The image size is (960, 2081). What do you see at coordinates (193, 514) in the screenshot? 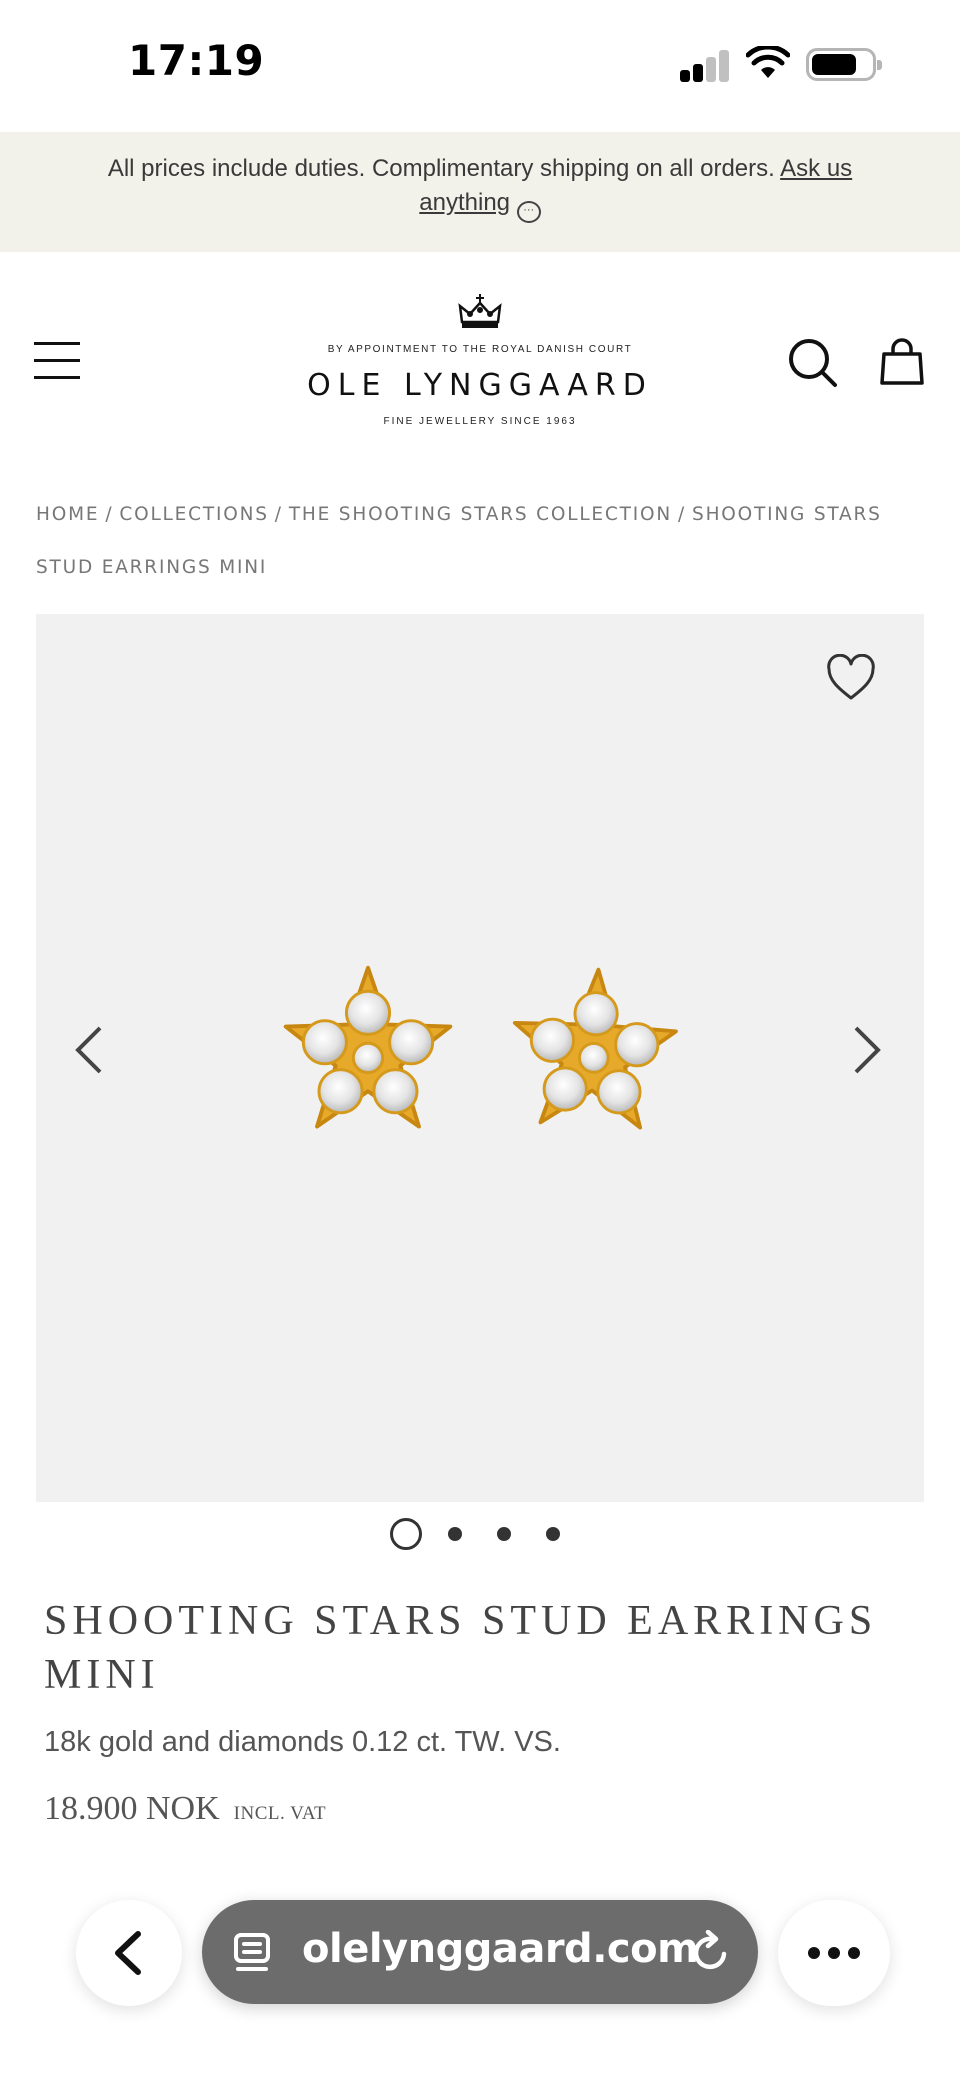
I see `breadcrumb-collections: COLLECTIONS` at bounding box center [193, 514].